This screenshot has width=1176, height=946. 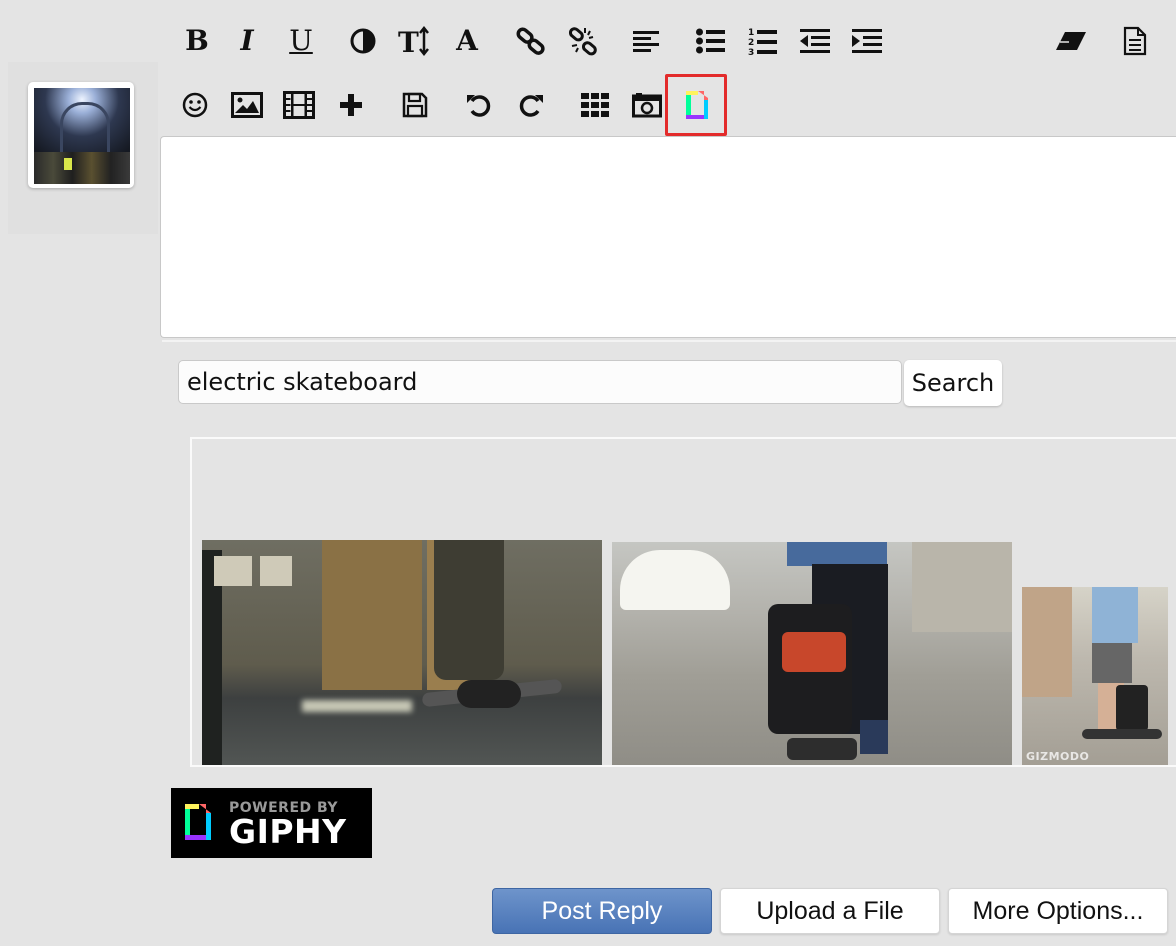 I want to click on editor-divider, so click(x=669, y=341).